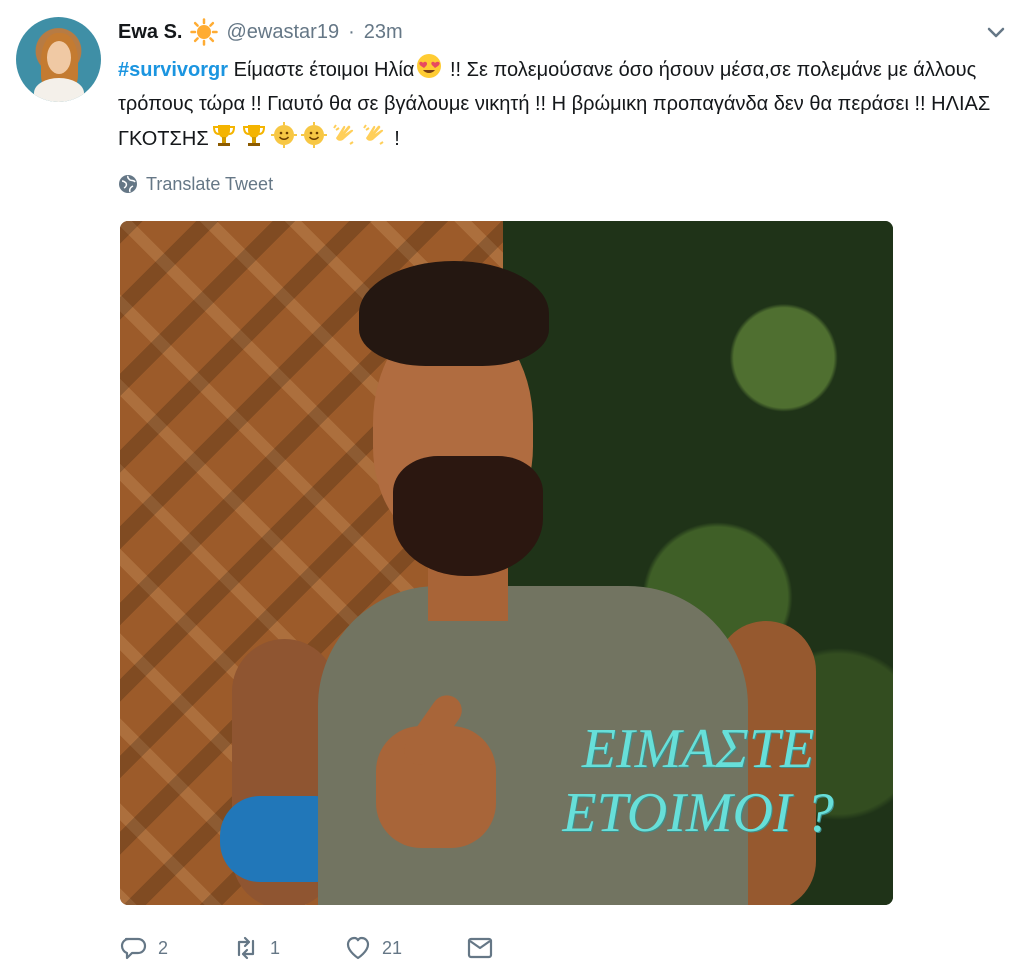  What do you see at coordinates (150, 32) in the screenshot?
I see `author-name: Ewa S.` at bounding box center [150, 32].